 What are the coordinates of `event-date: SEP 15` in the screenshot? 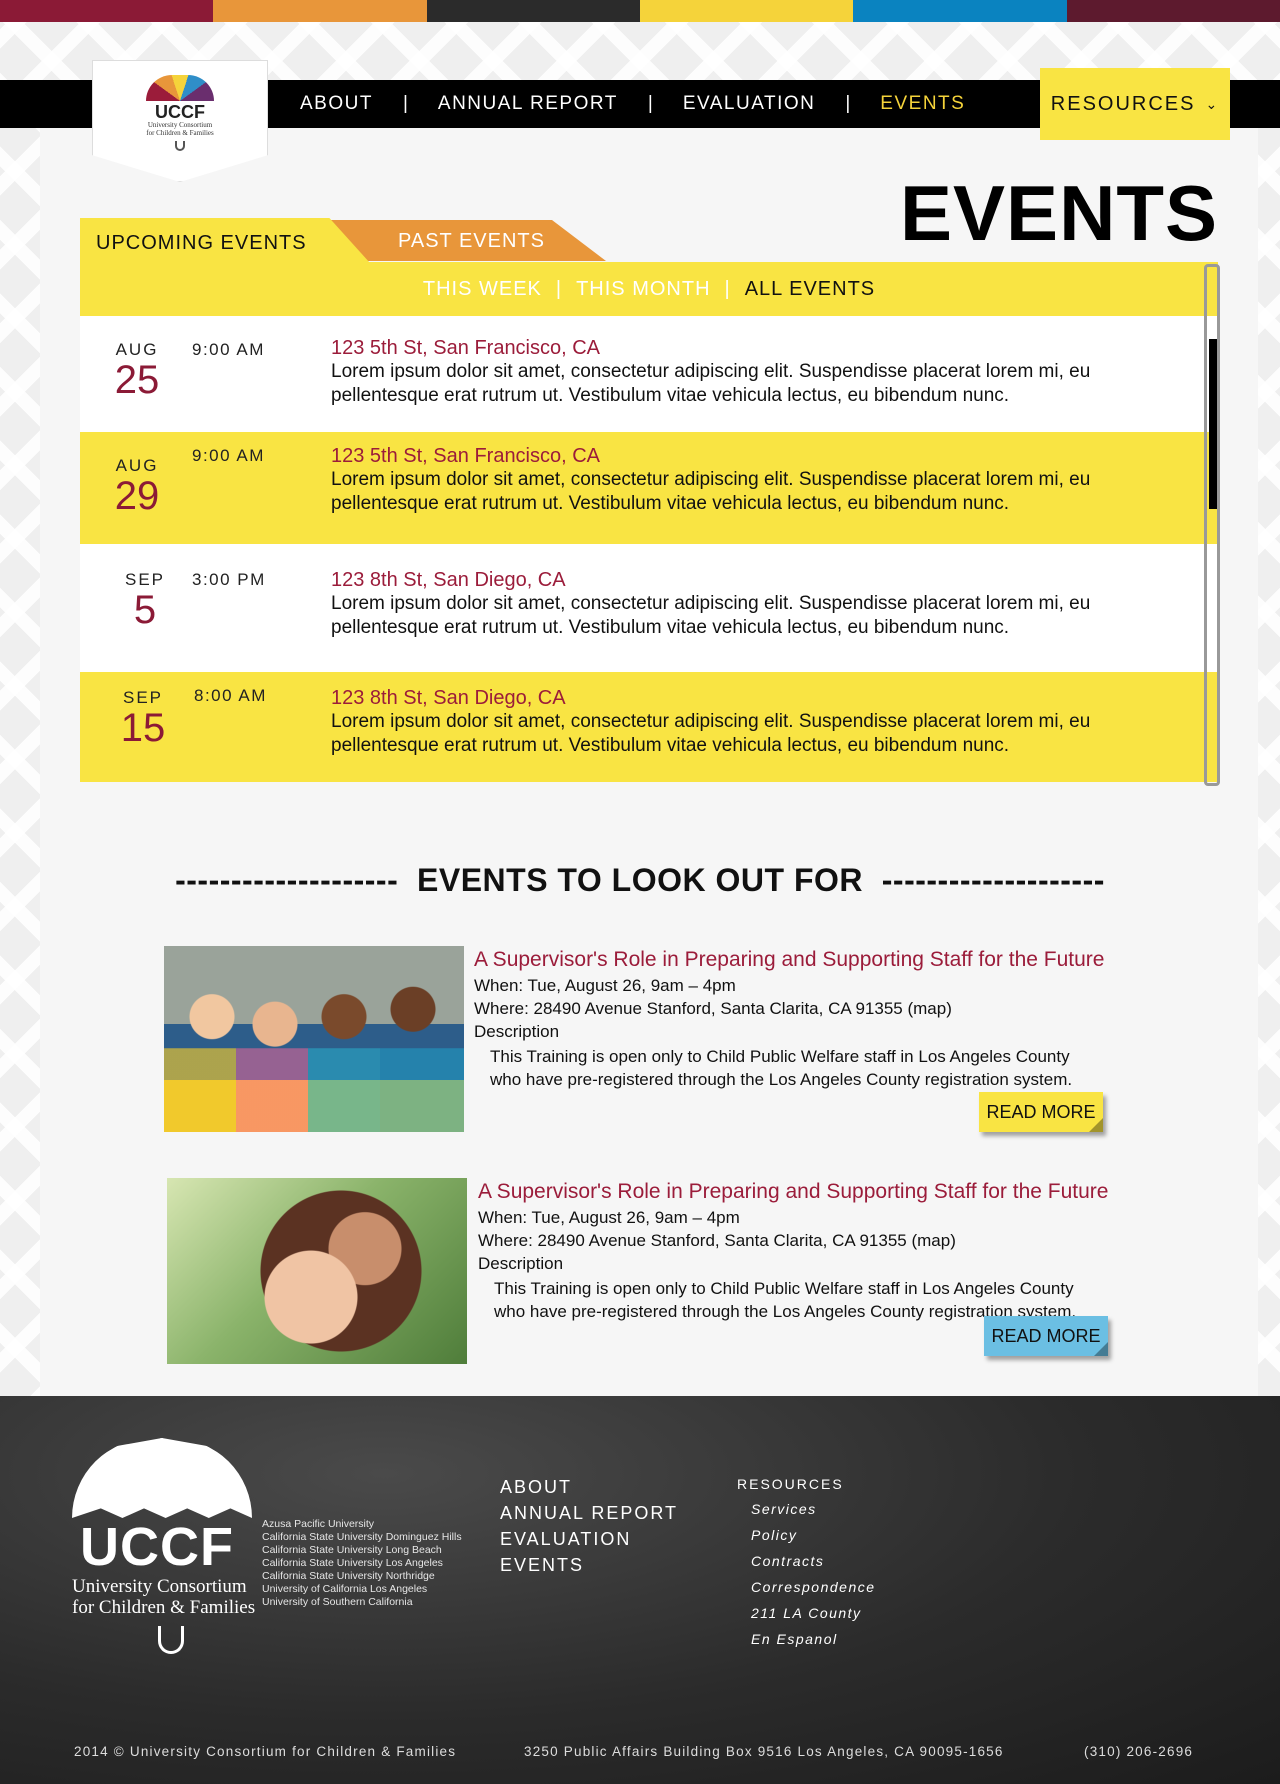 It's located at (143, 718).